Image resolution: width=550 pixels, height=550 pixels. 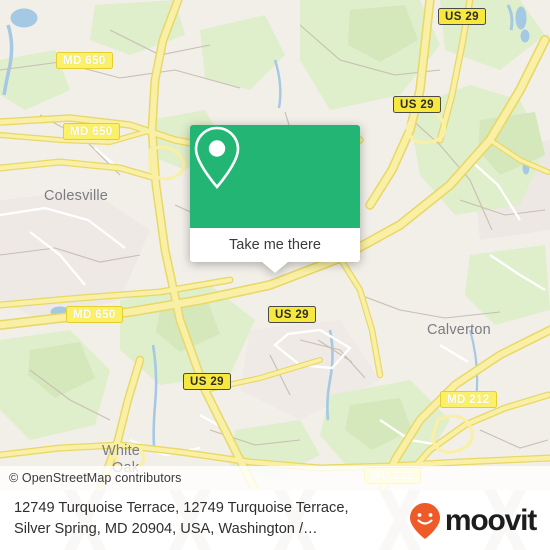 I want to click on shield-us-29-c: US 29, so click(x=292, y=314).